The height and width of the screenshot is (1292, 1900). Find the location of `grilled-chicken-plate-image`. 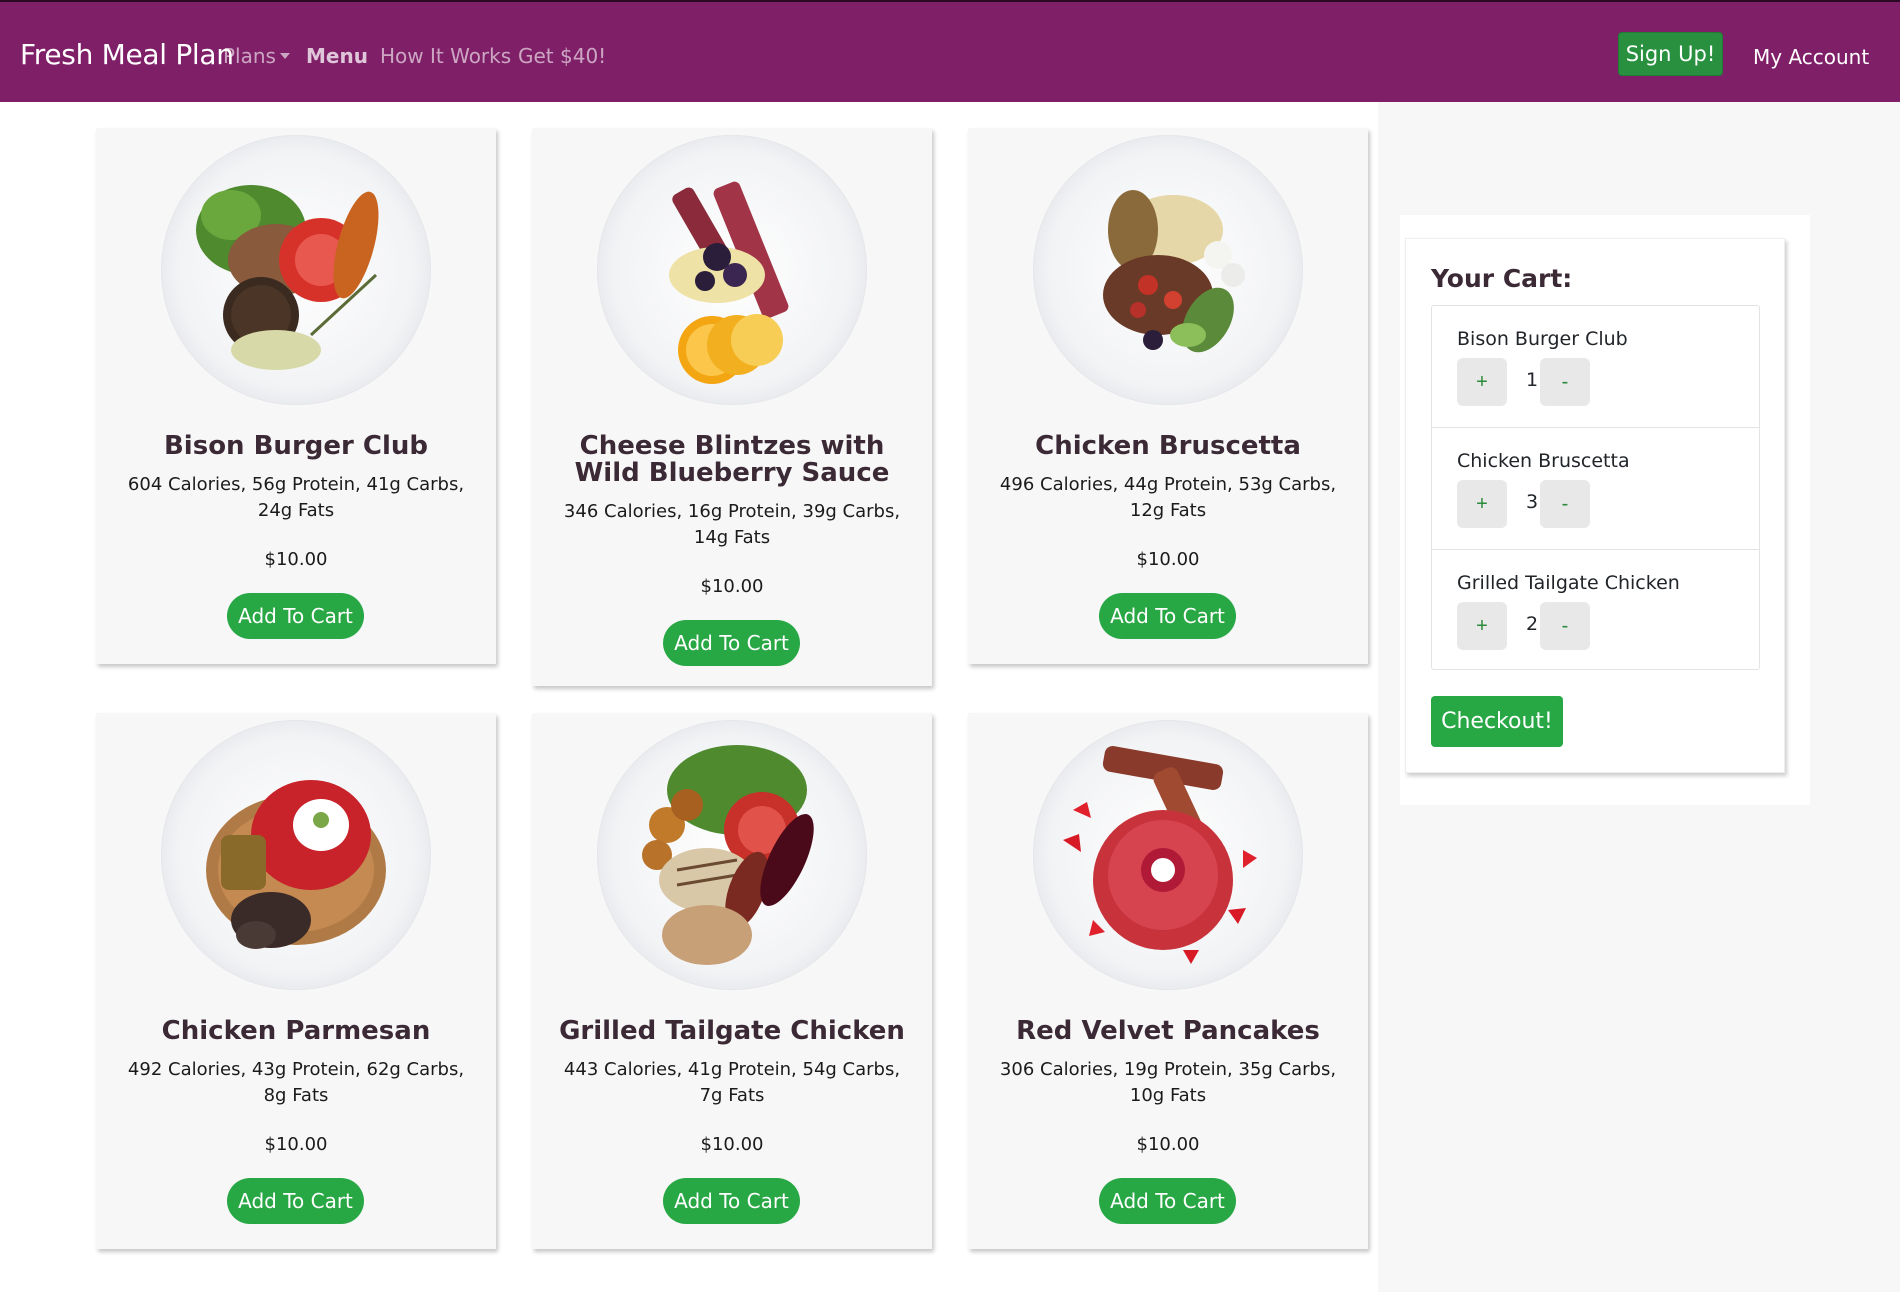

grilled-chicken-plate-image is located at coordinates (732, 855).